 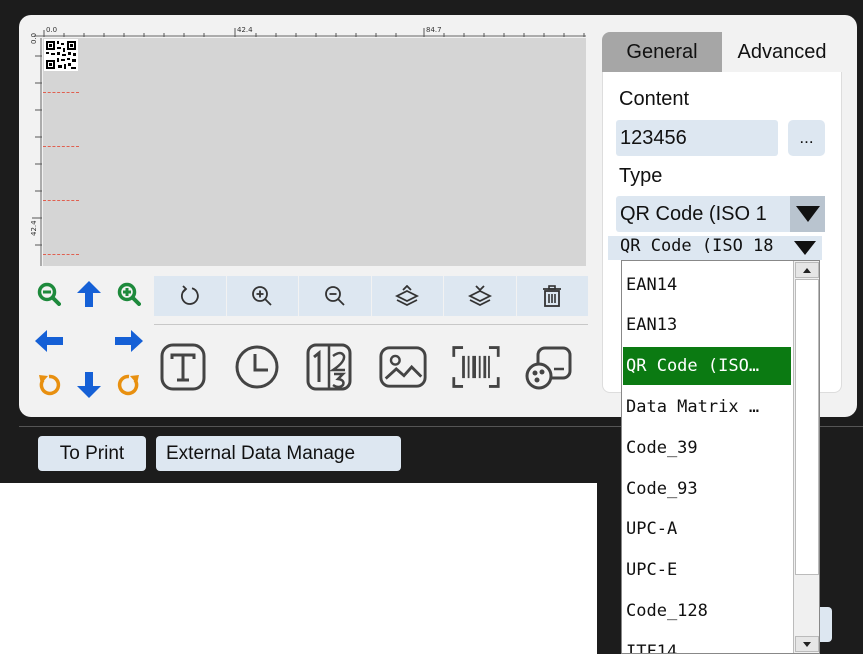 What do you see at coordinates (707, 285) in the screenshot?
I see `dropdown-option: EAN14` at bounding box center [707, 285].